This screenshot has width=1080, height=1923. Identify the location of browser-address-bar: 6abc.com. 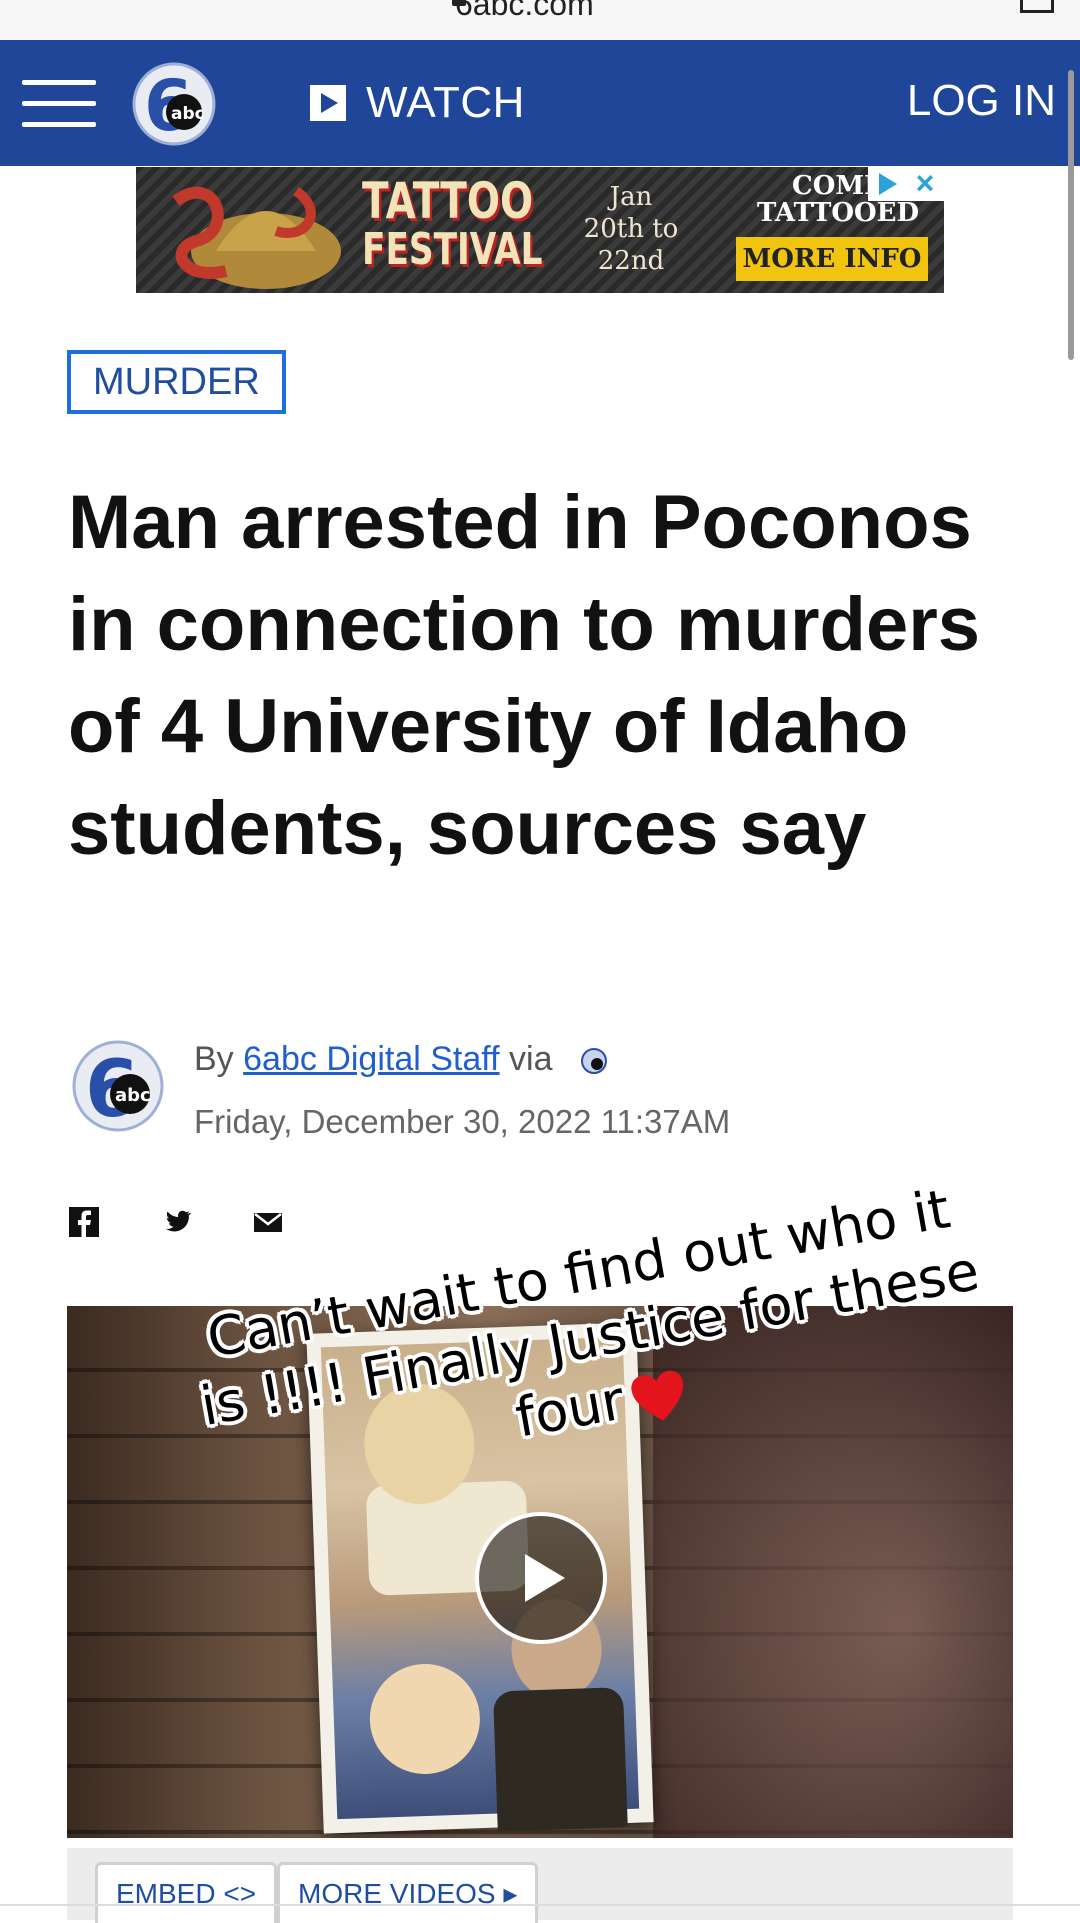
(540, 20).